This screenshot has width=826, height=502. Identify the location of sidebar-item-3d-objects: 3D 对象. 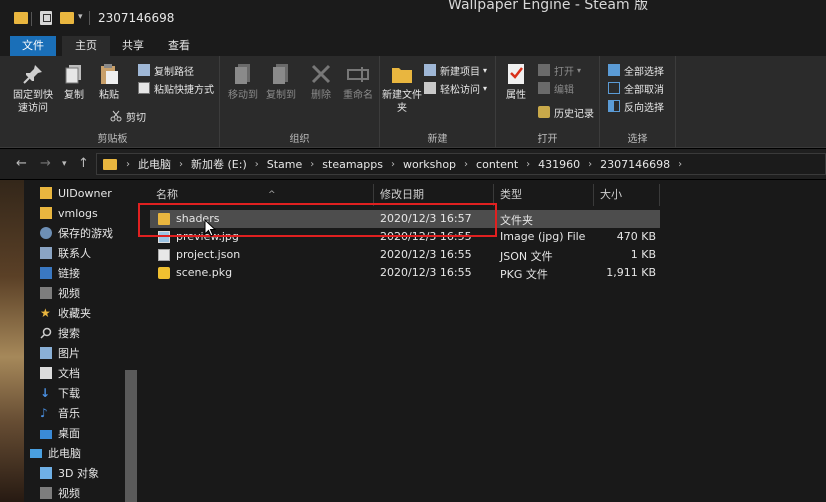
(69, 473).